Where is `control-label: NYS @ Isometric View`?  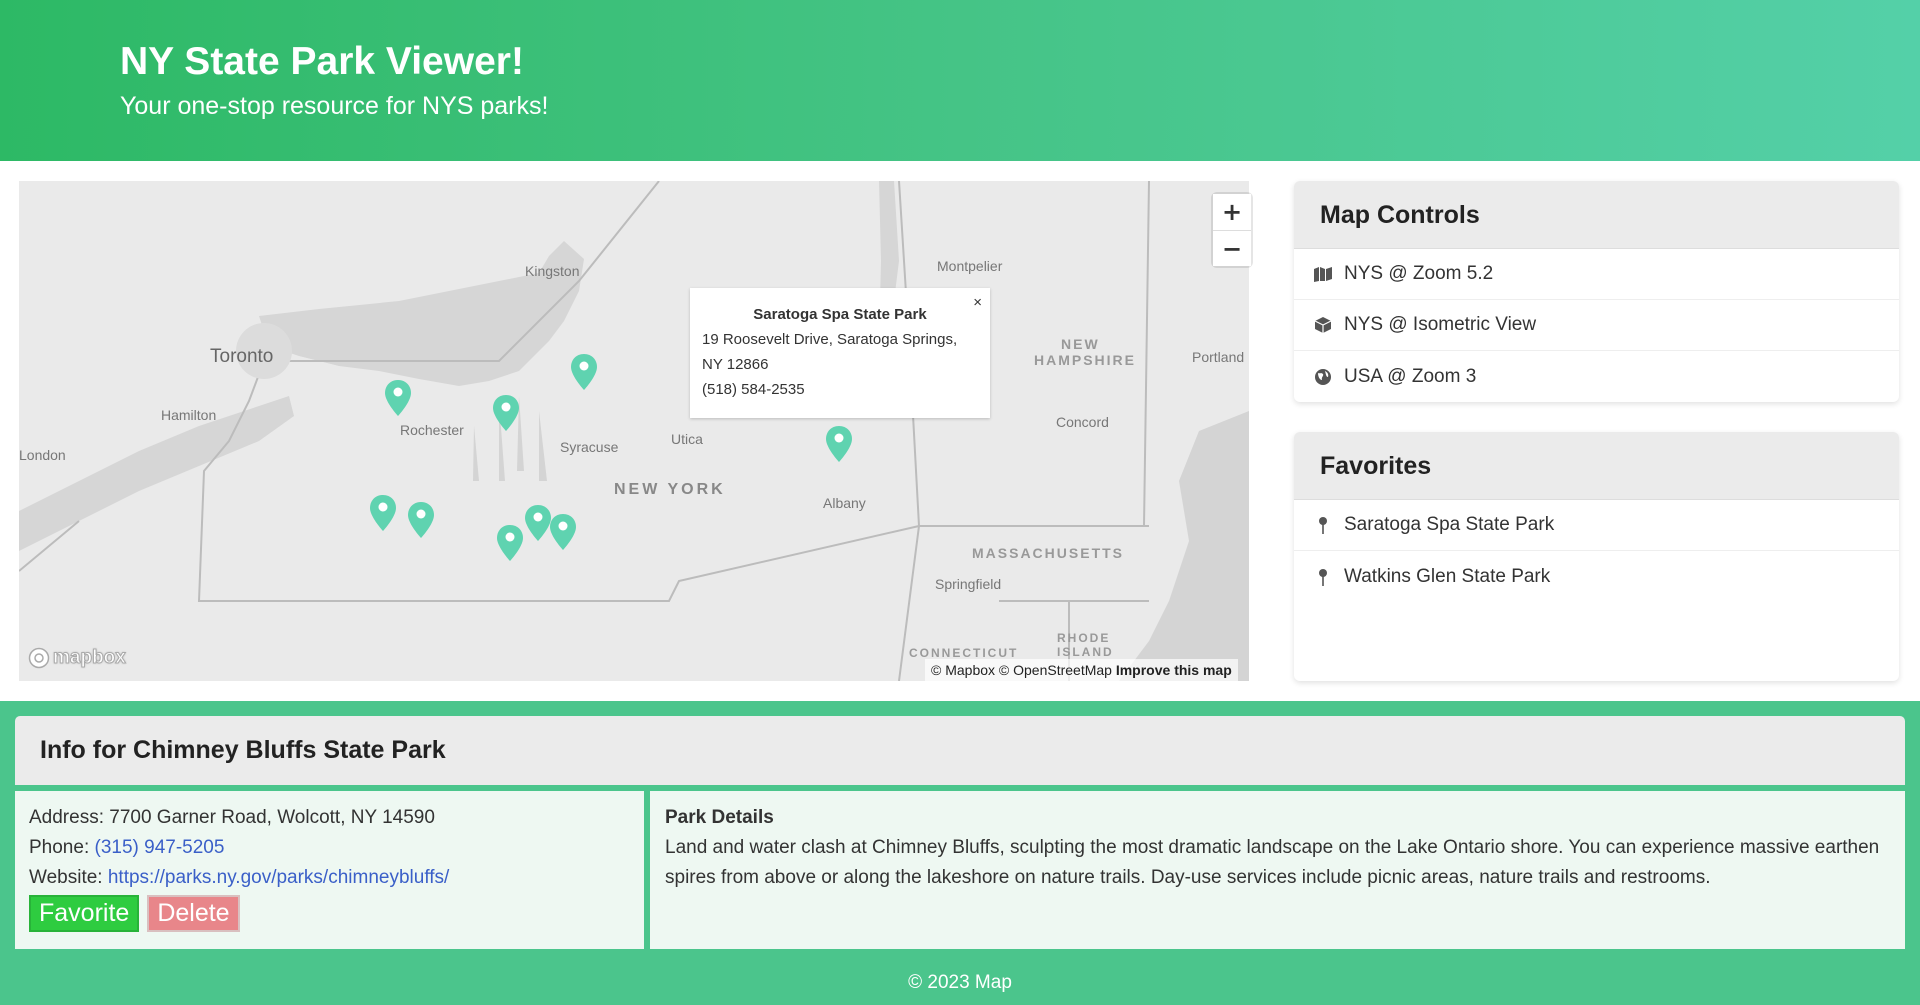 control-label: NYS @ Isometric View is located at coordinates (1440, 324).